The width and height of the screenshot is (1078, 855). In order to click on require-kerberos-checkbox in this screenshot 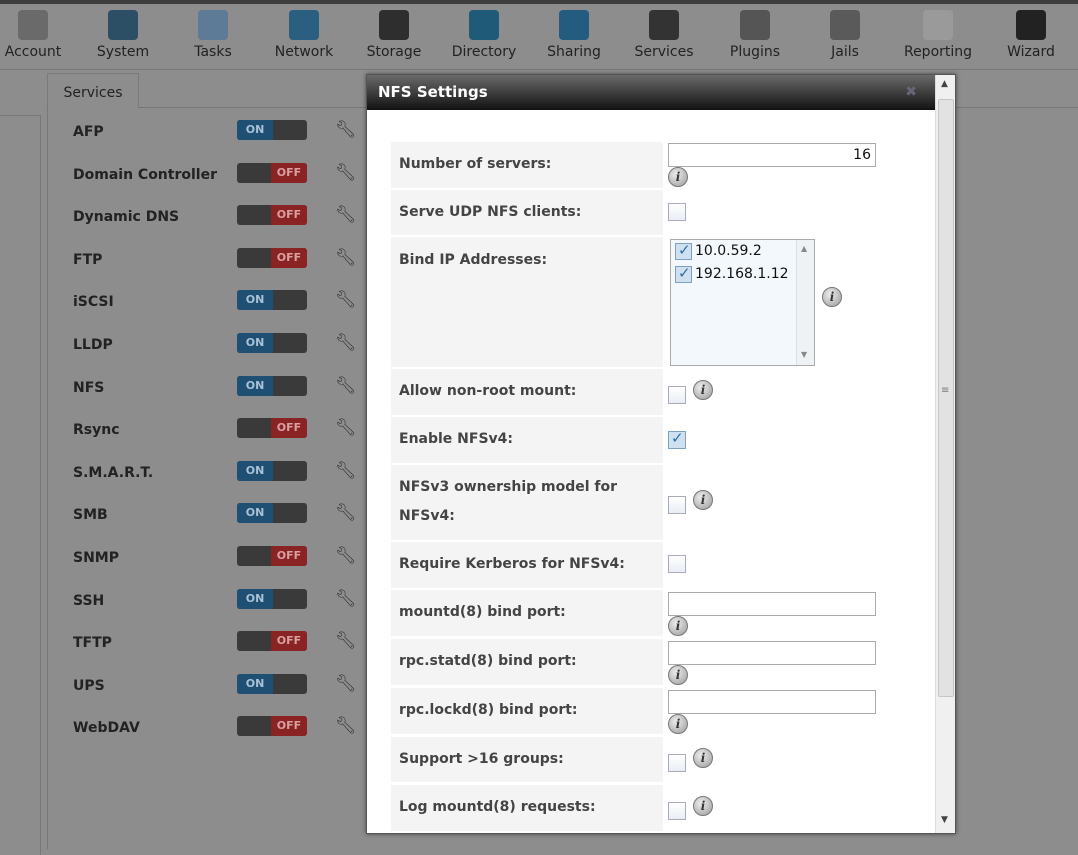, I will do `click(677, 564)`.